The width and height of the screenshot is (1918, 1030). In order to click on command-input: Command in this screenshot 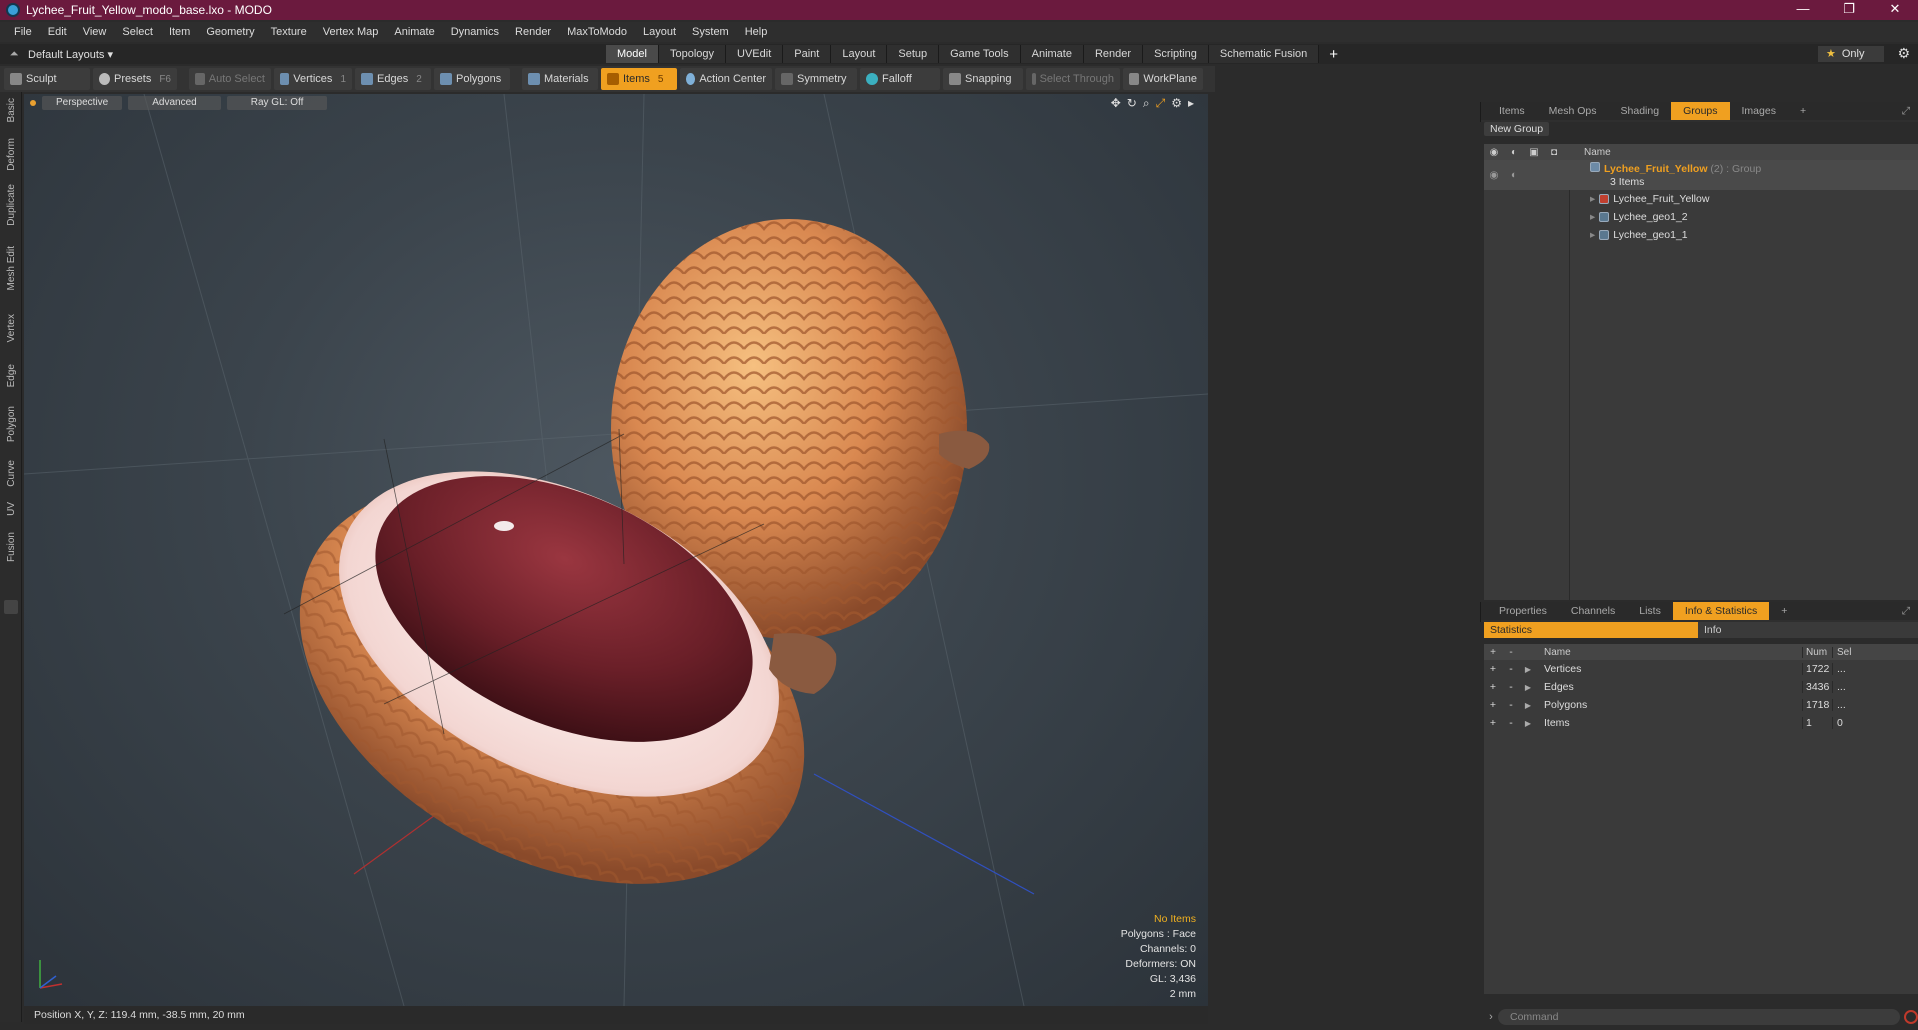, I will do `click(1699, 1017)`.